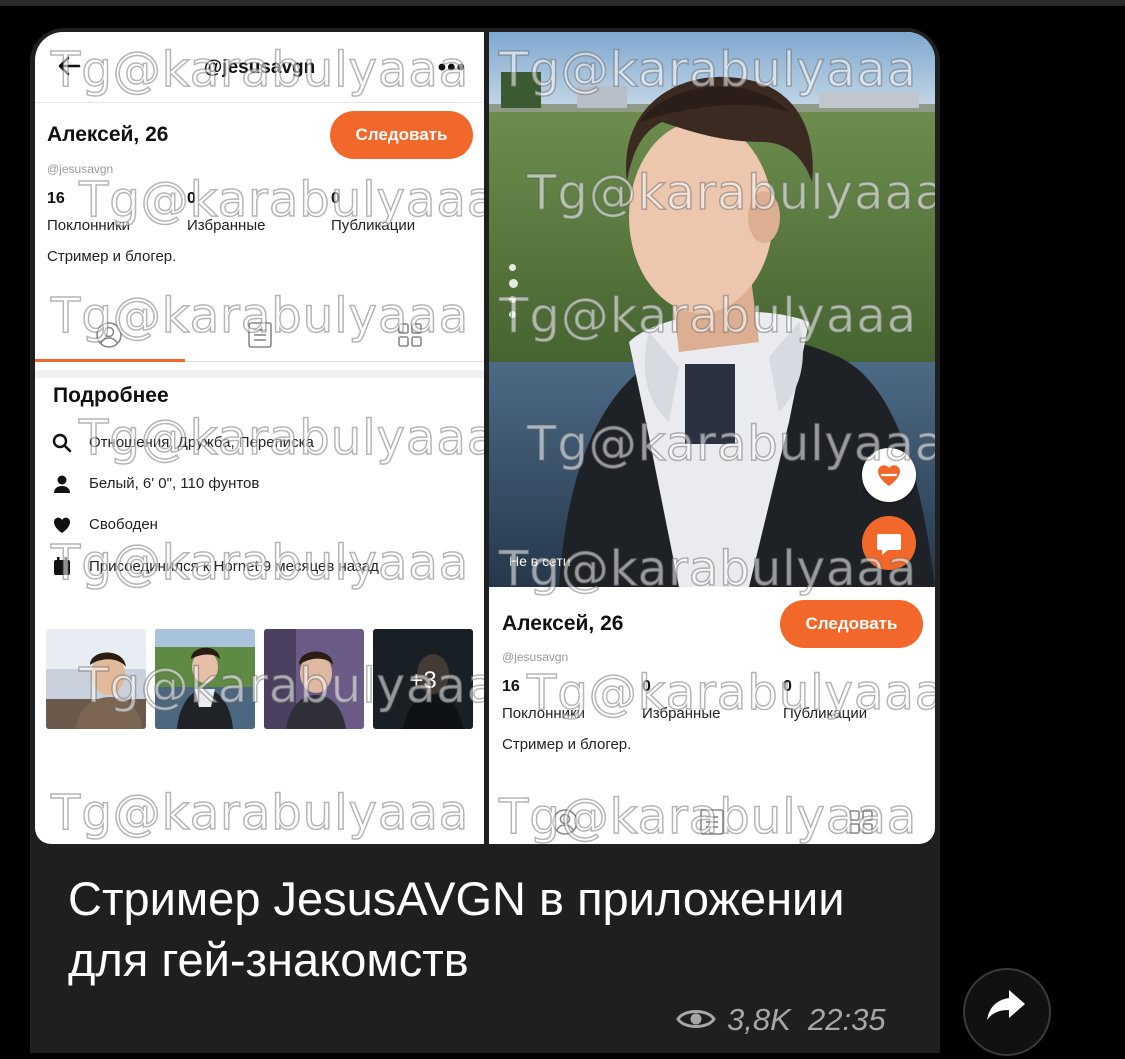 The width and height of the screenshot is (1125, 1059). I want to click on detail-looking-for: Отношения, Дружба, Переписка, so click(201, 442).